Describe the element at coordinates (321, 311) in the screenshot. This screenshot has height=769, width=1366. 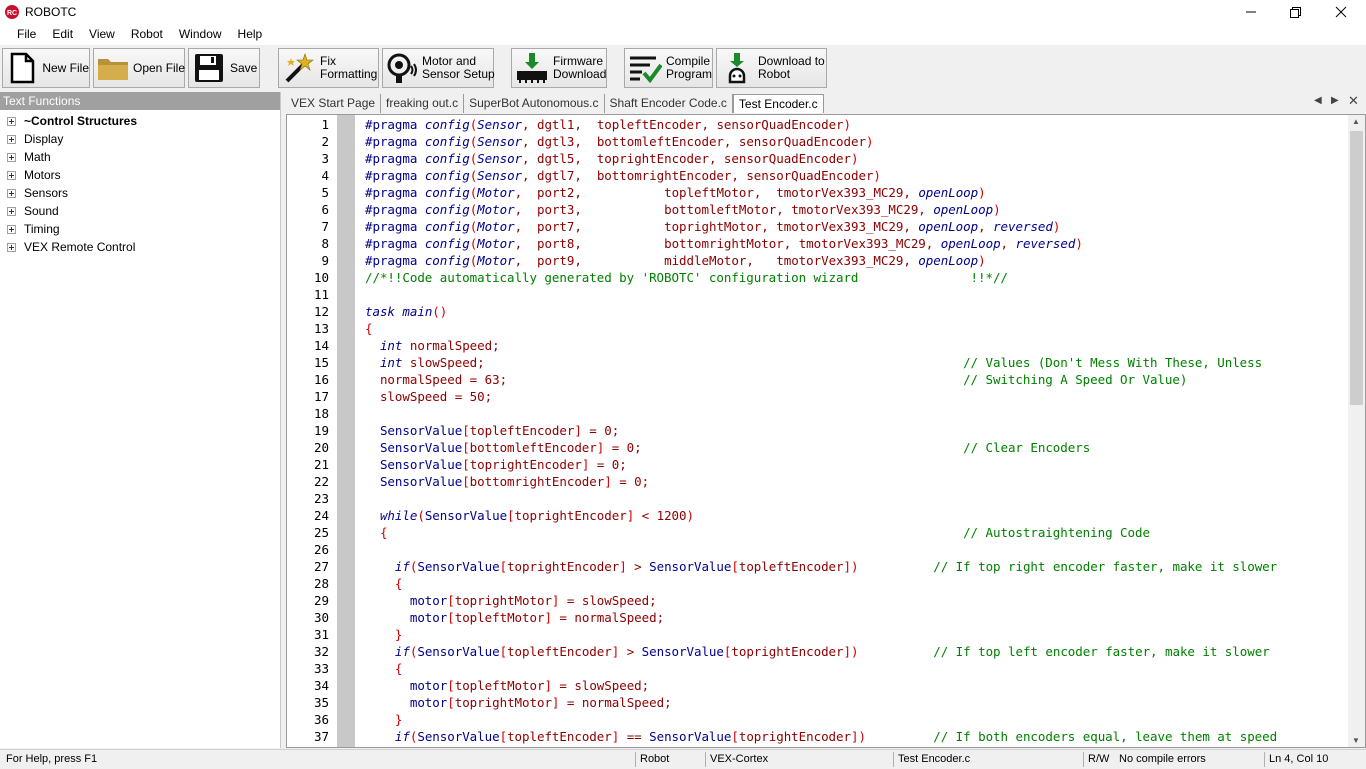
I see `line-number: 12` at that location.